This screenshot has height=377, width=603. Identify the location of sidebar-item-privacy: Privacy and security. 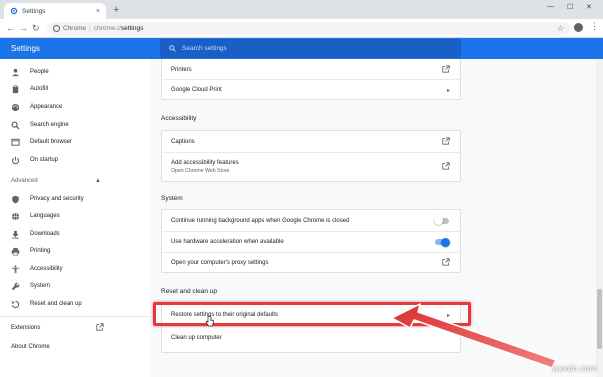
(75, 199).